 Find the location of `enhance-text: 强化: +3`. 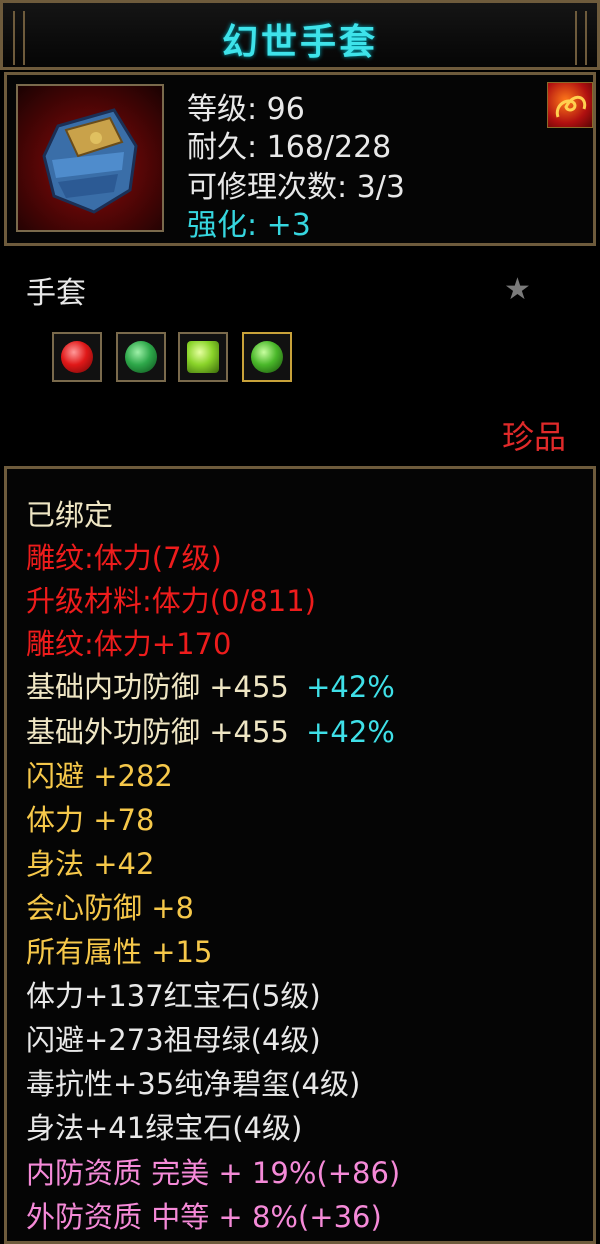

enhance-text: 强化: +3 is located at coordinates (249, 225).